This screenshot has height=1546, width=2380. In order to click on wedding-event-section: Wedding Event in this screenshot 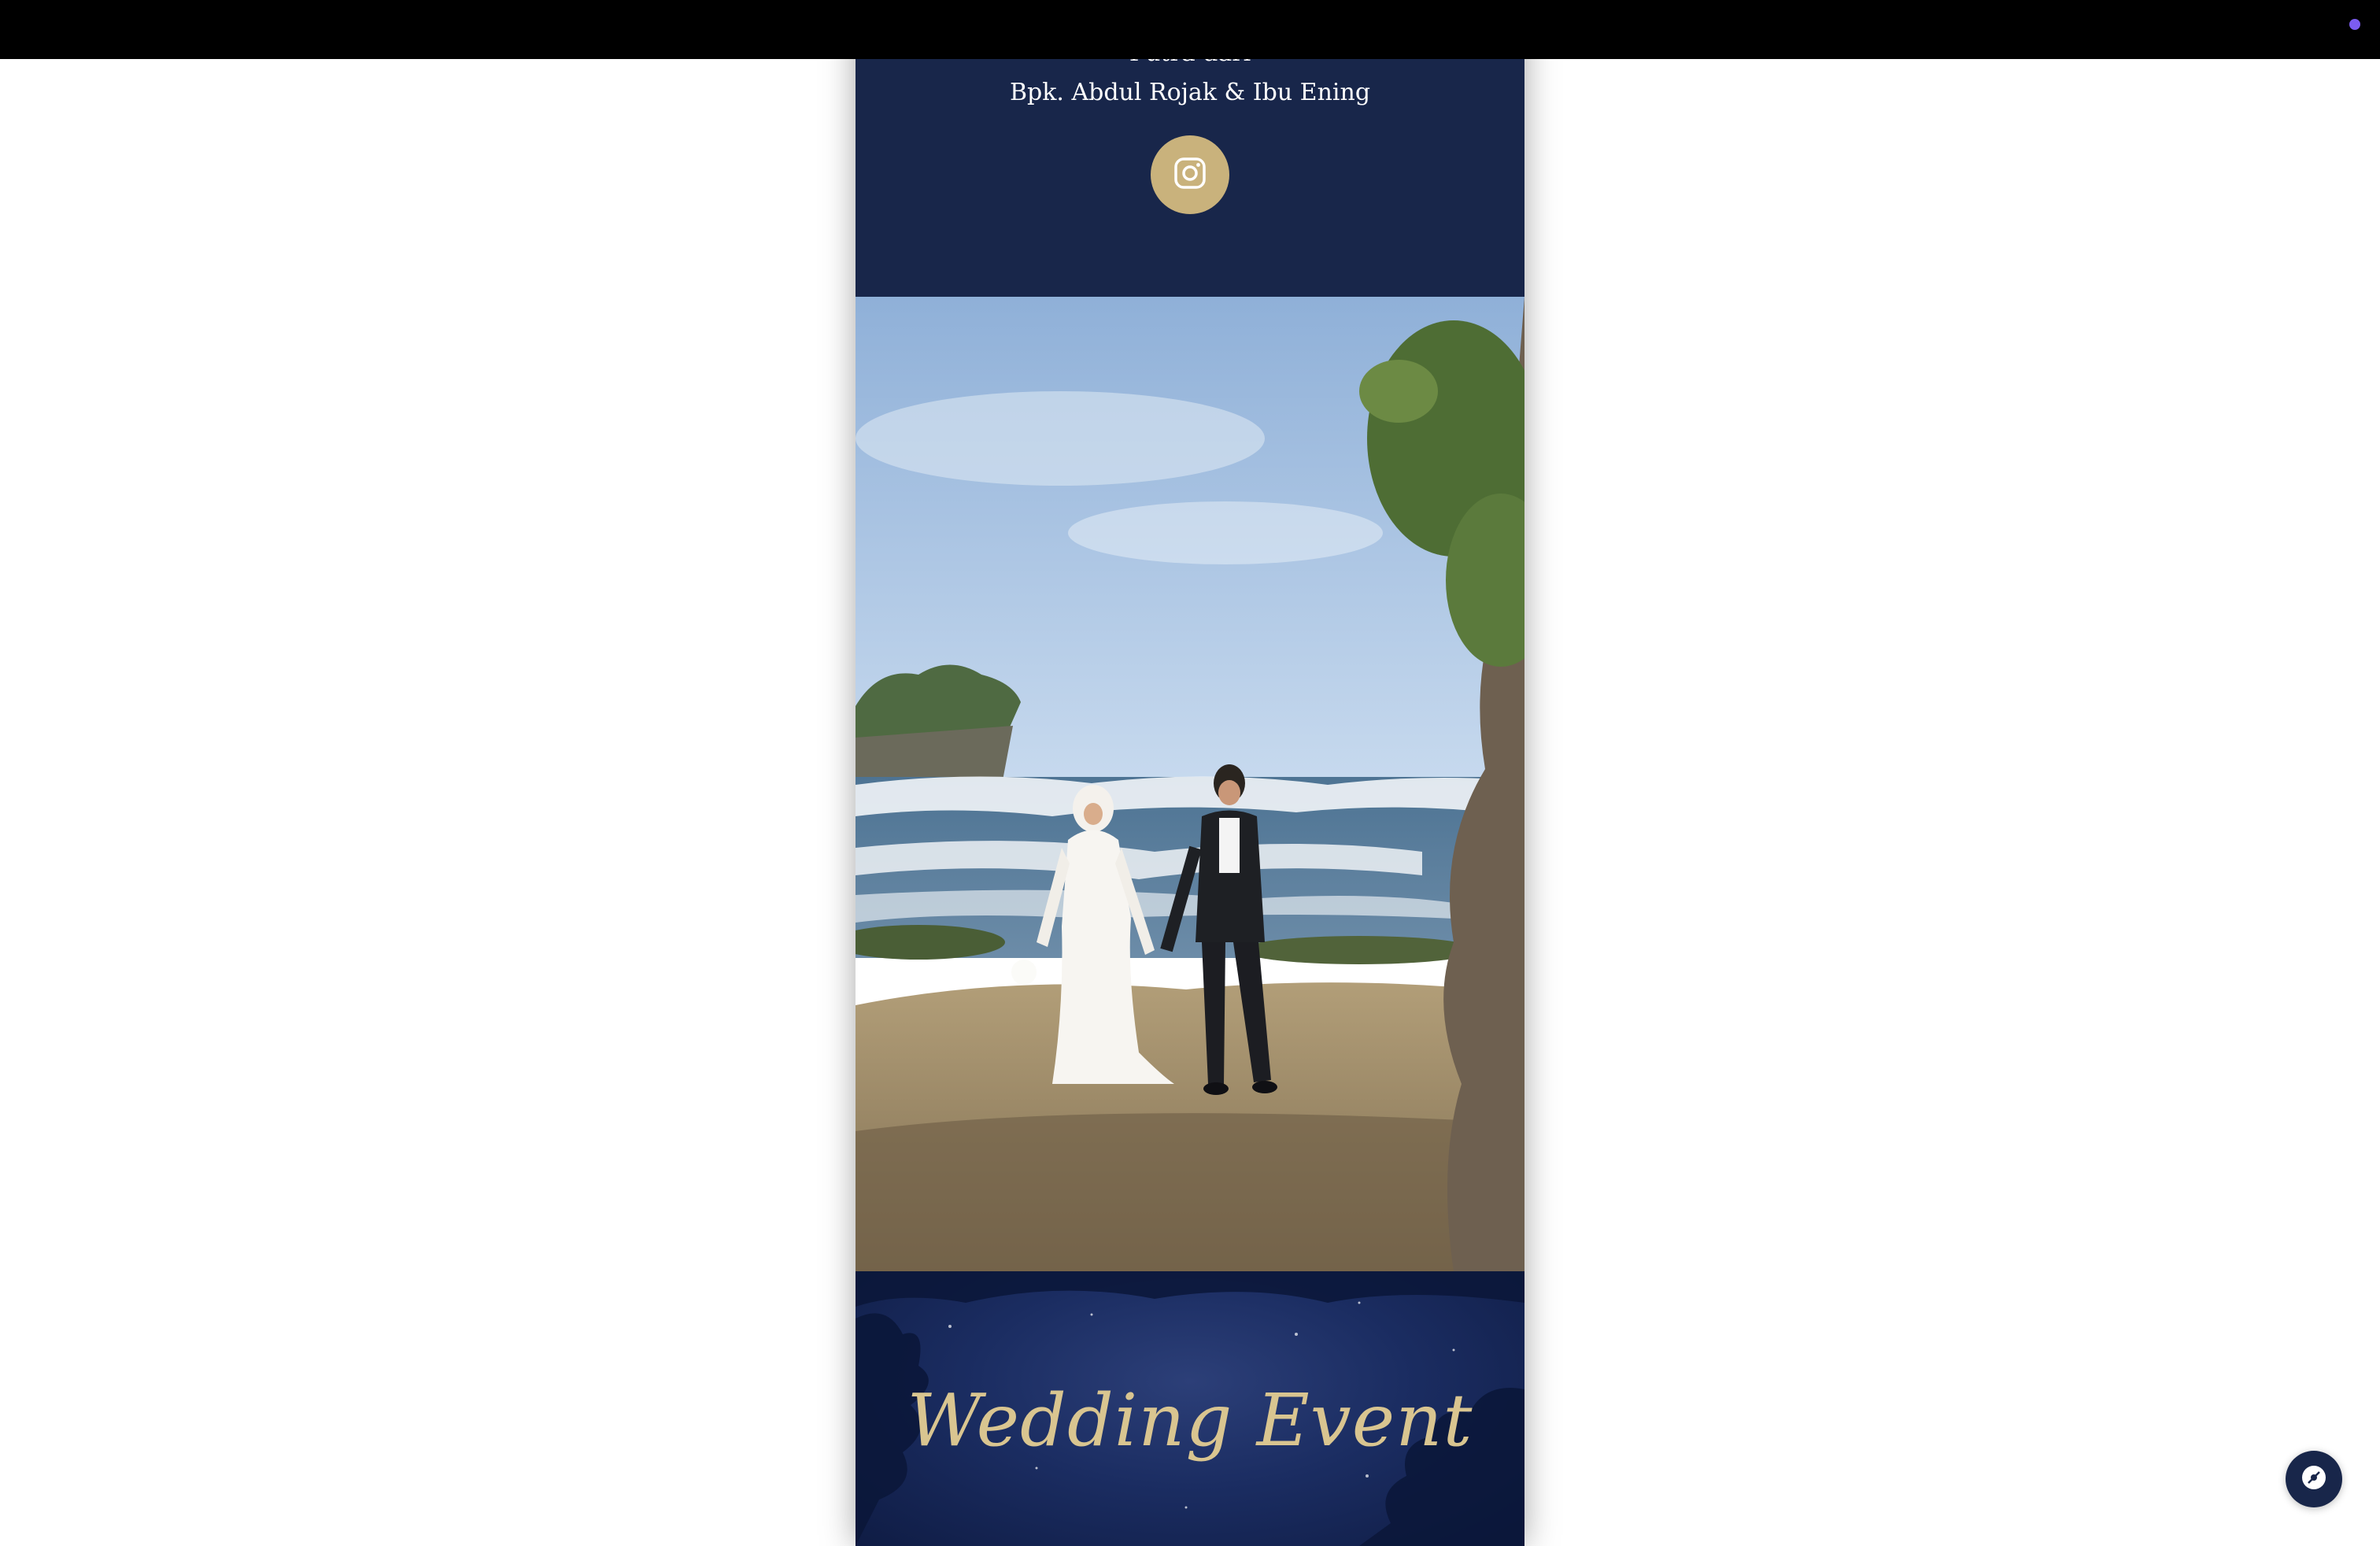, I will do `click(1190, 1408)`.